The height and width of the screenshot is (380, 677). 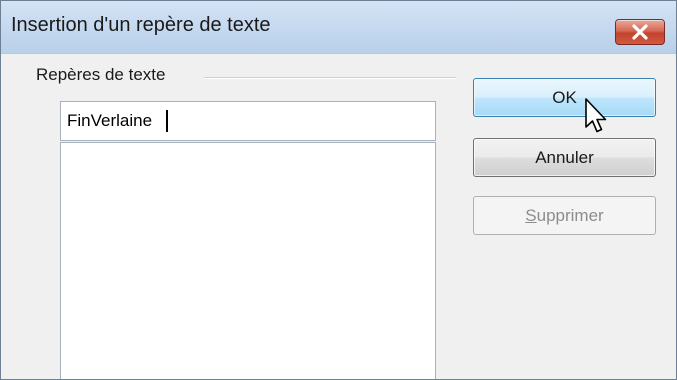 I want to click on cancel-button-label: Annuler, so click(x=564, y=157).